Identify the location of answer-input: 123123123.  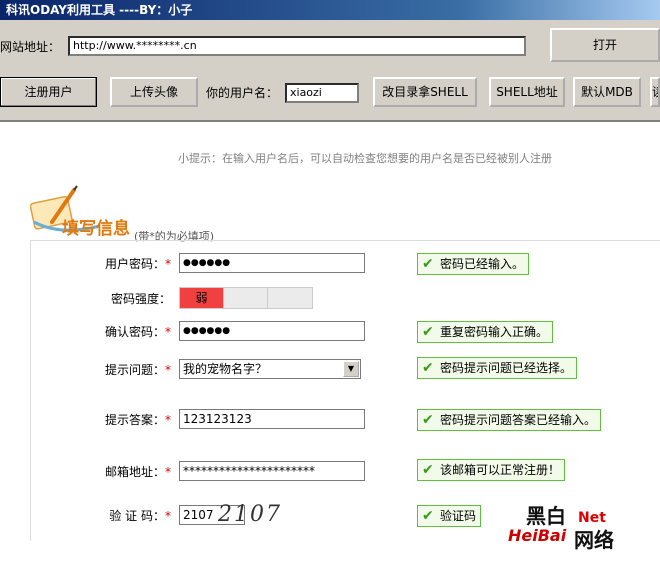
(272, 419).